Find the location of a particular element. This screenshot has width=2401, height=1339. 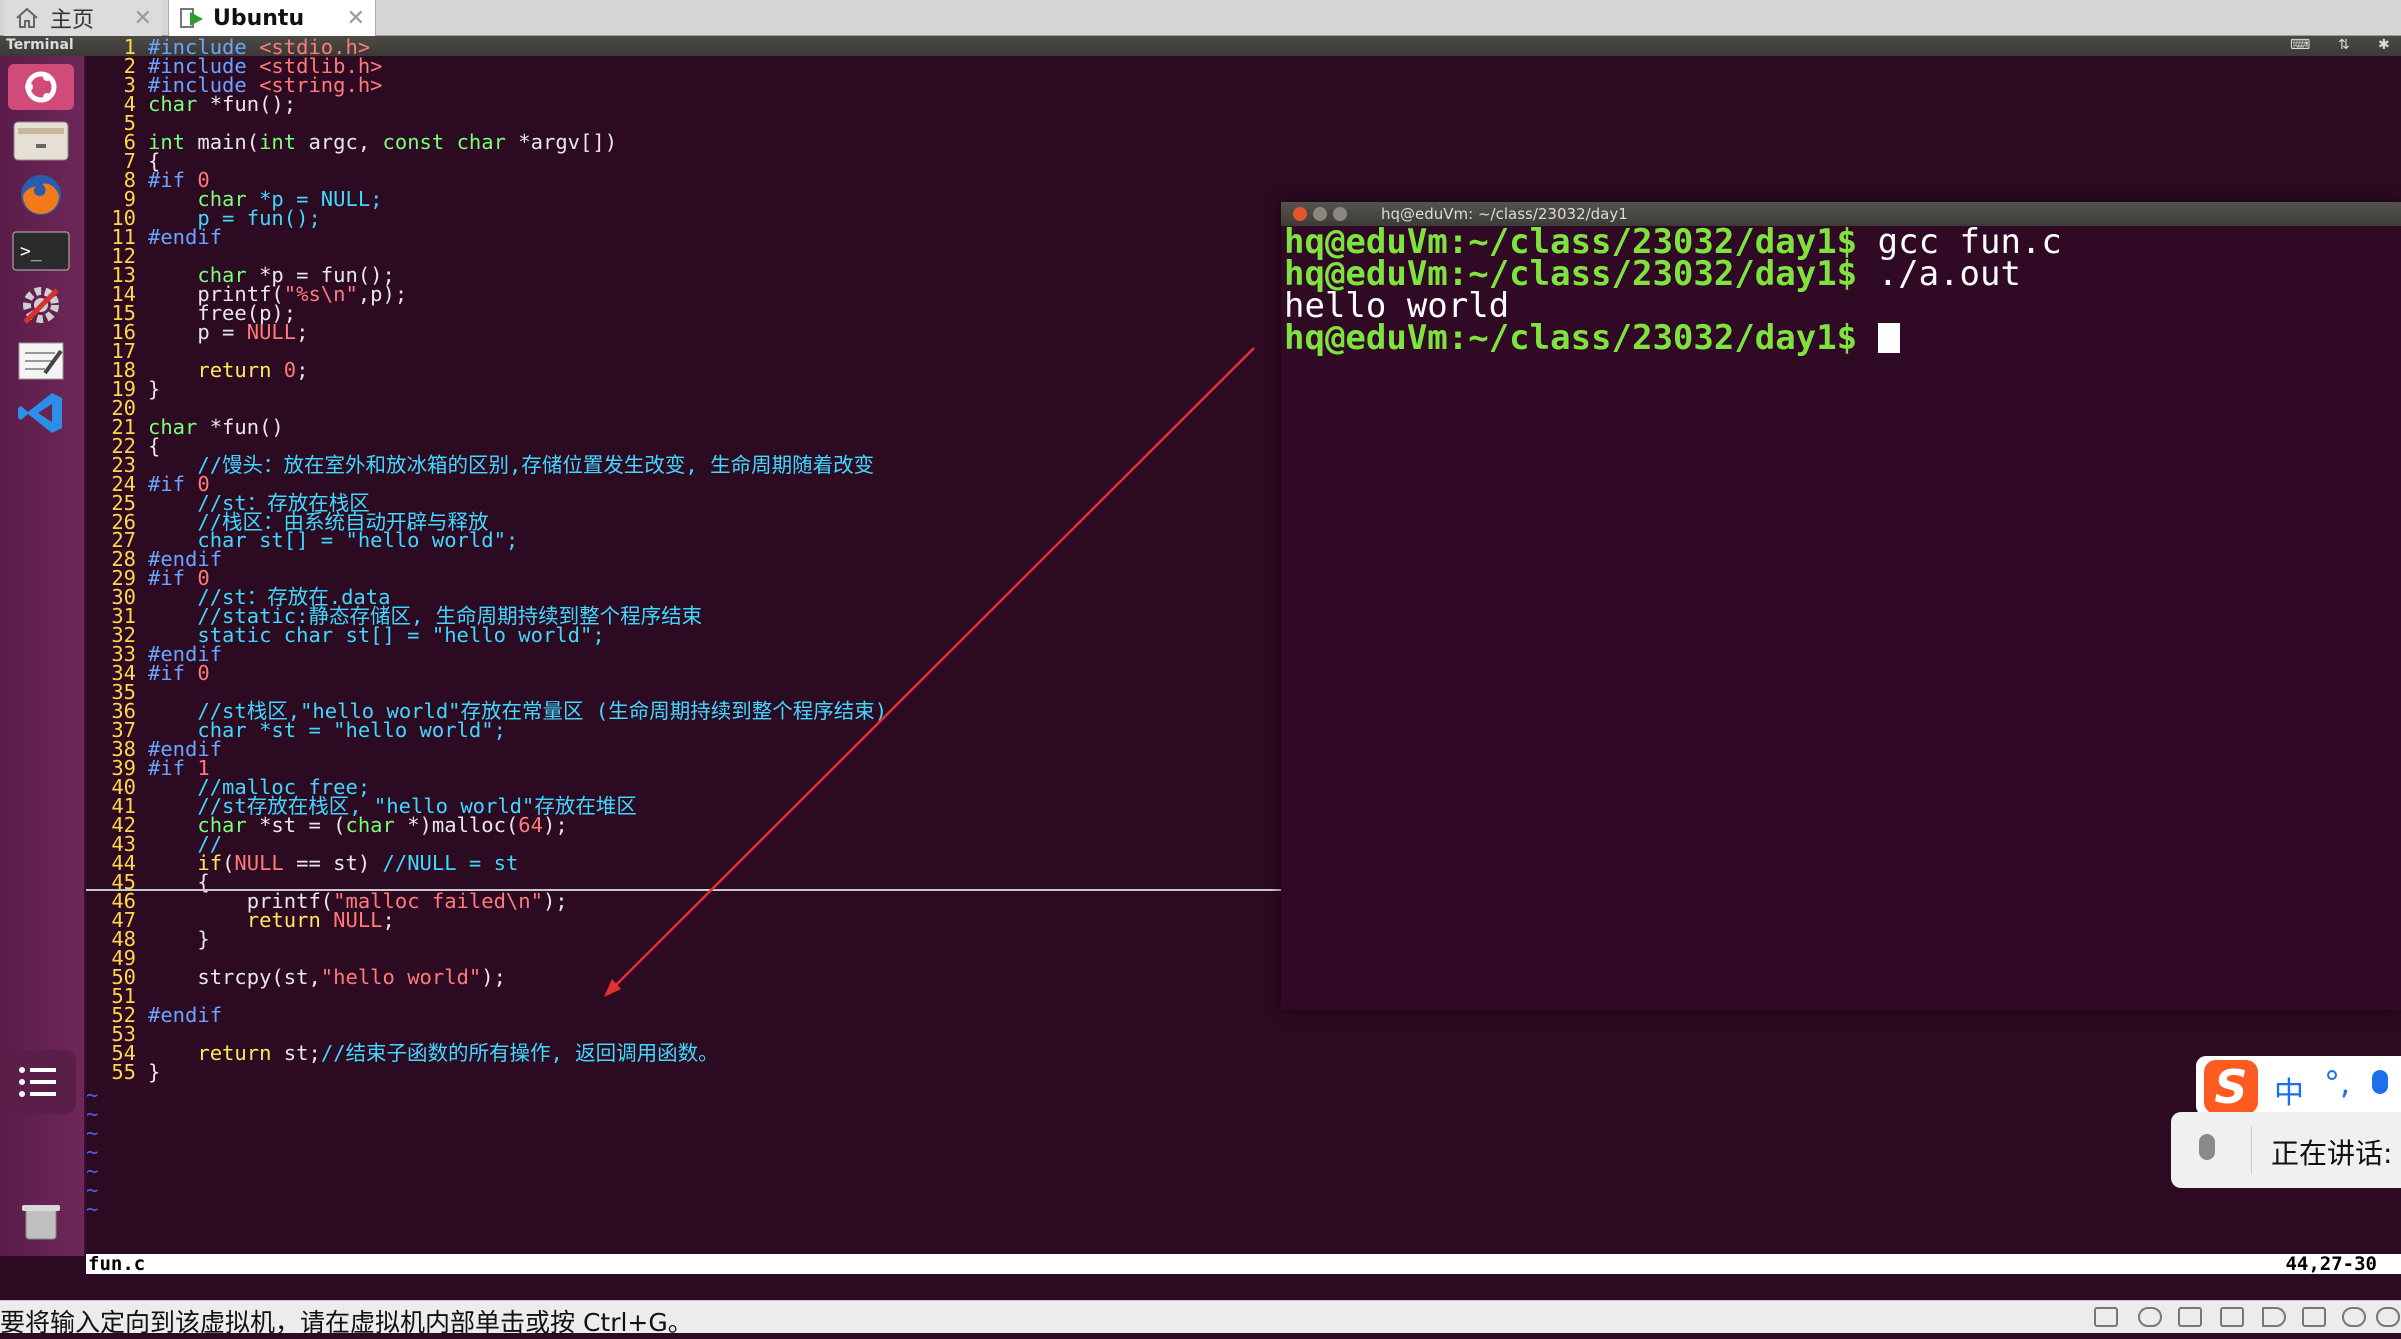

code-line: 42 char *st = (char *)malloc(64); is located at coordinates (686, 825).